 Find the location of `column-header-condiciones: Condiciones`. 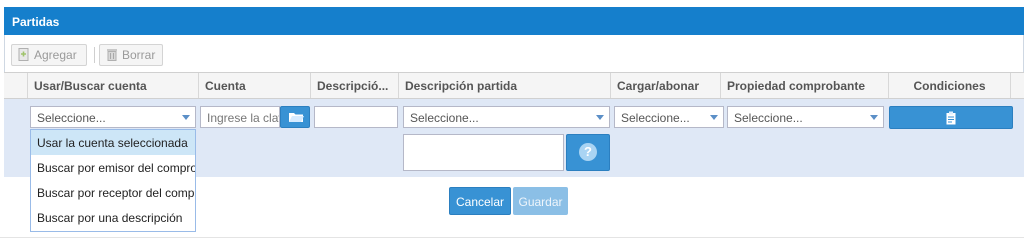

column-header-condiciones: Condiciones is located at coordinates (949, 85).